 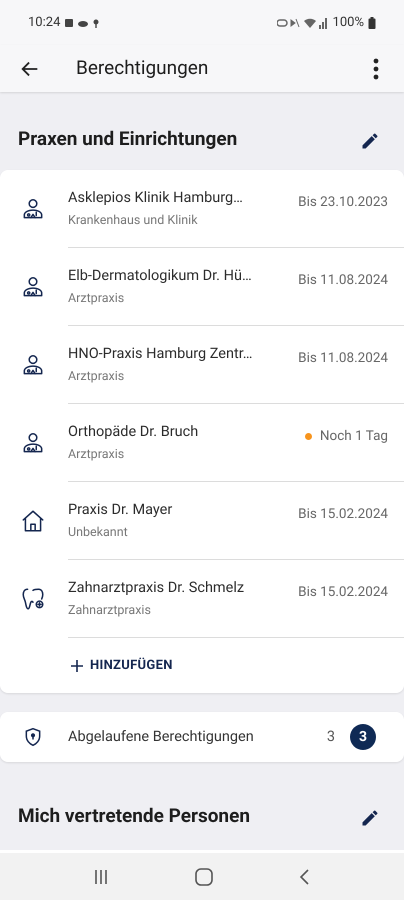 I want to click on house-icon, so click(x=33, y=521).